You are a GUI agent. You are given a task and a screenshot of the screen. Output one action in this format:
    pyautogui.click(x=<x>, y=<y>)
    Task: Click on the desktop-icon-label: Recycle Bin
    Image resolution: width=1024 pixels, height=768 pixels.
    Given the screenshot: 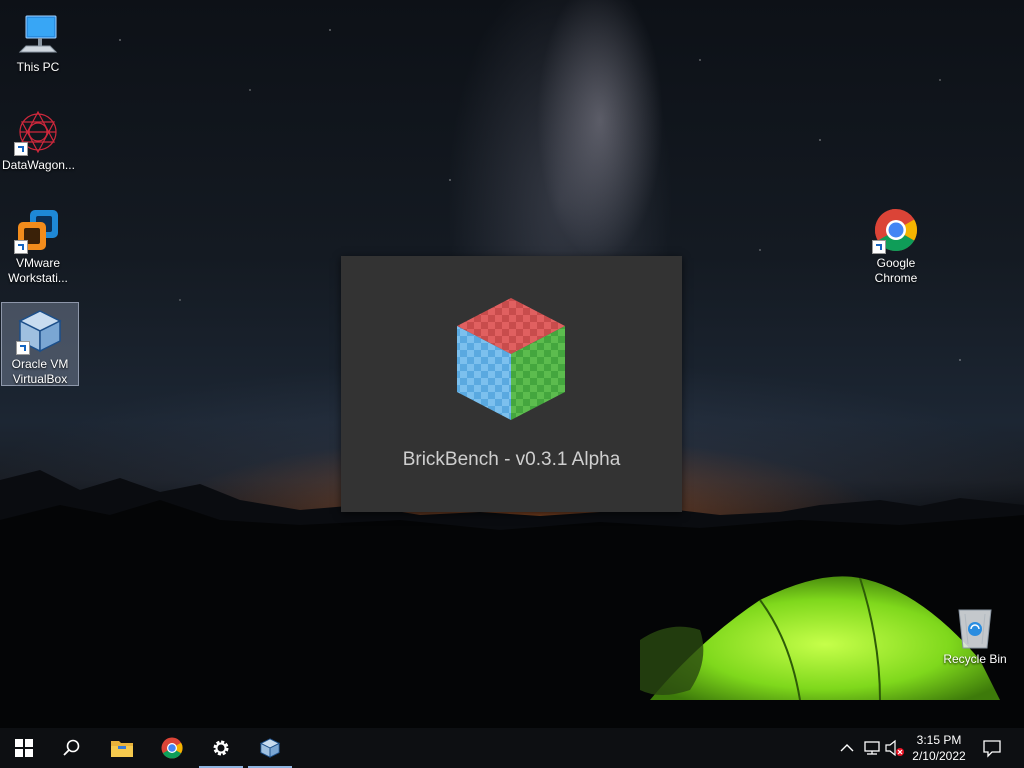 What is the action you would take?
    pyautogui.click(x=975, y=659)
    